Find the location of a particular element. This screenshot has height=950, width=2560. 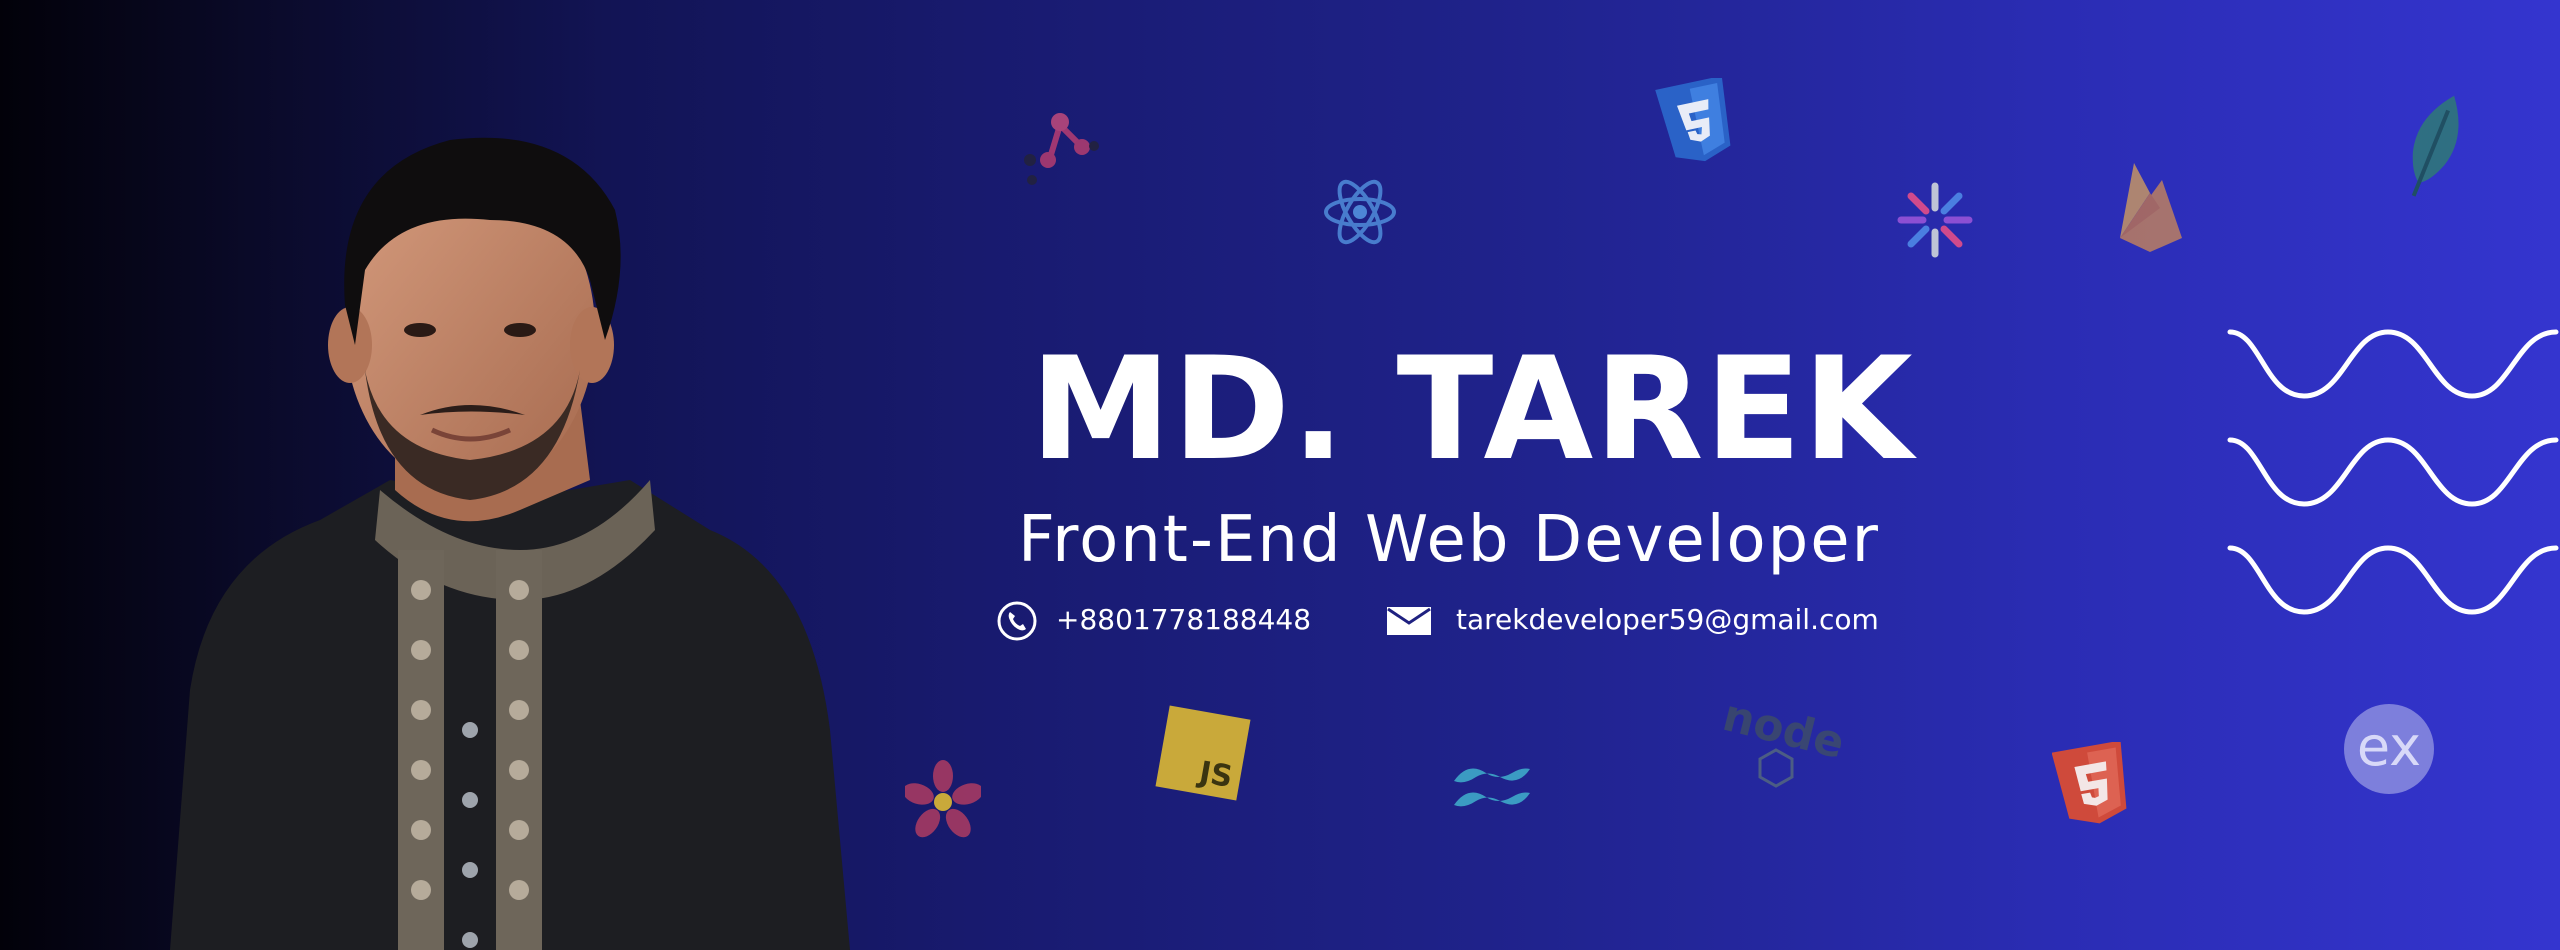

html5-icon is located at coordinates (2089, 783).